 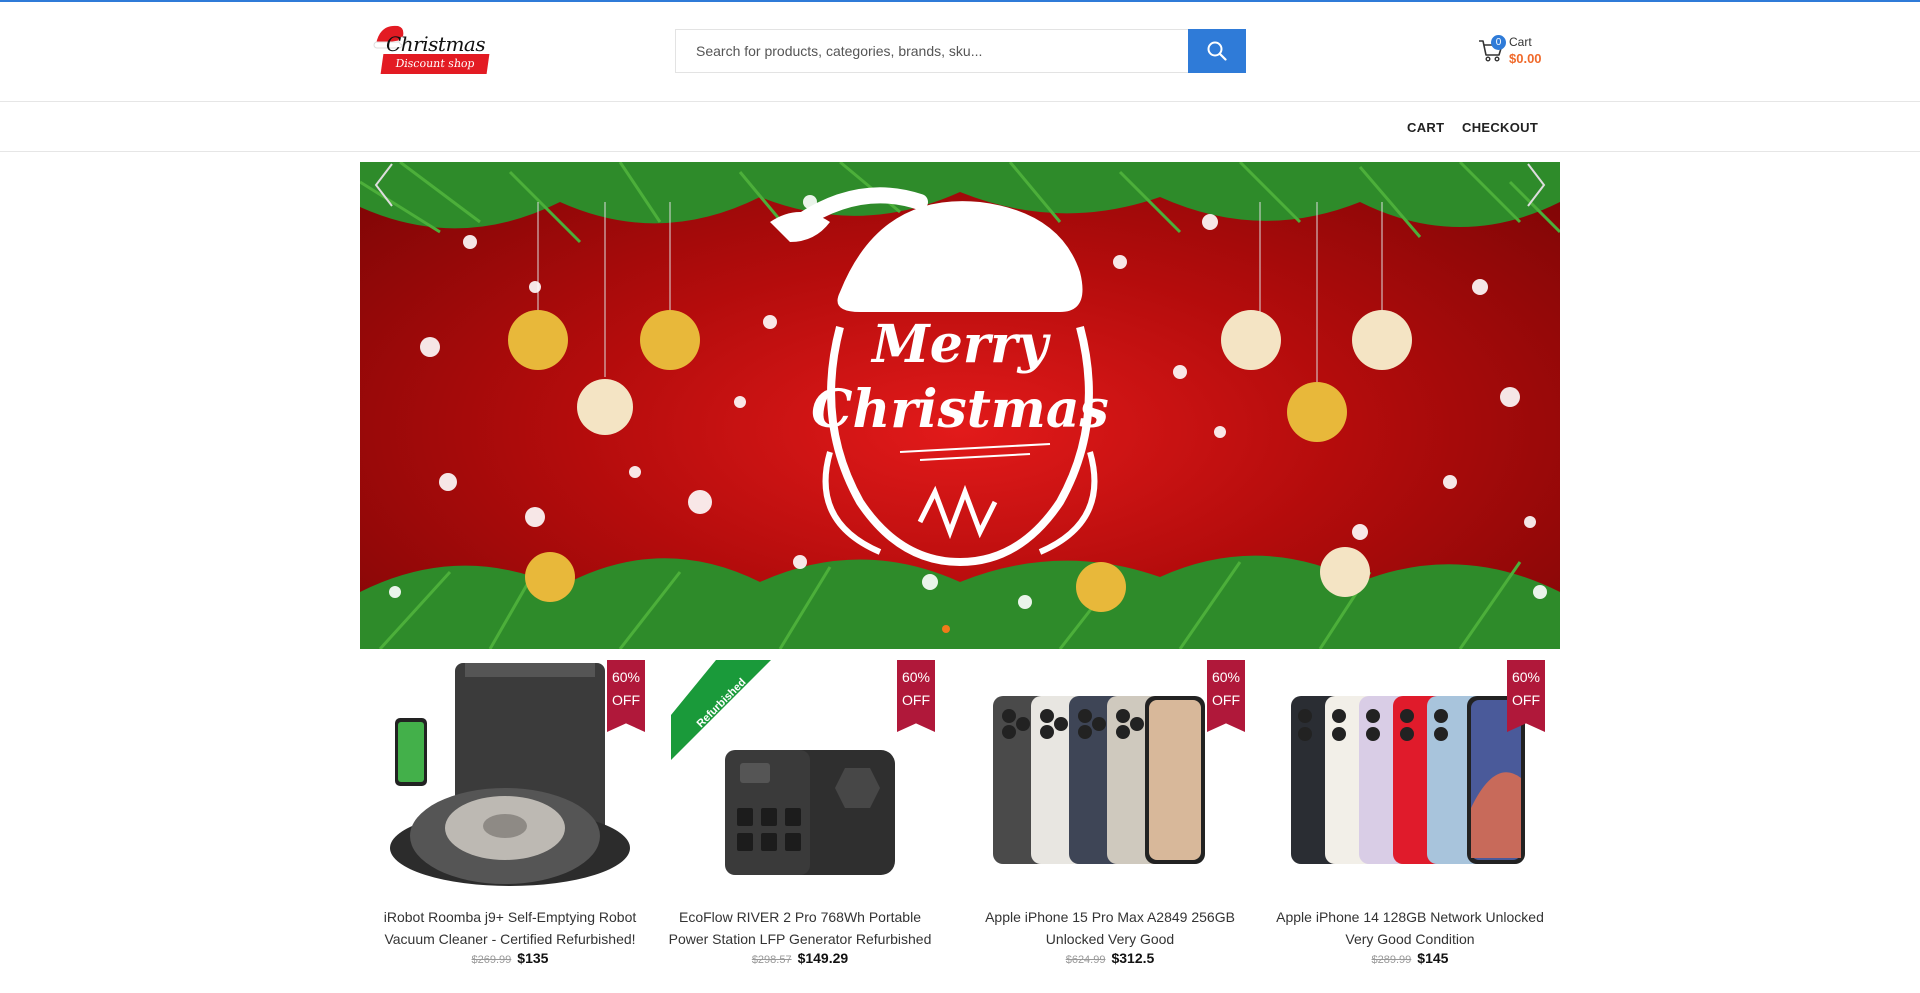 What do you see at coordinates (384, 185) in the screenshot?
I see `slider-prev-arrow` at bounding box center [384, 185].